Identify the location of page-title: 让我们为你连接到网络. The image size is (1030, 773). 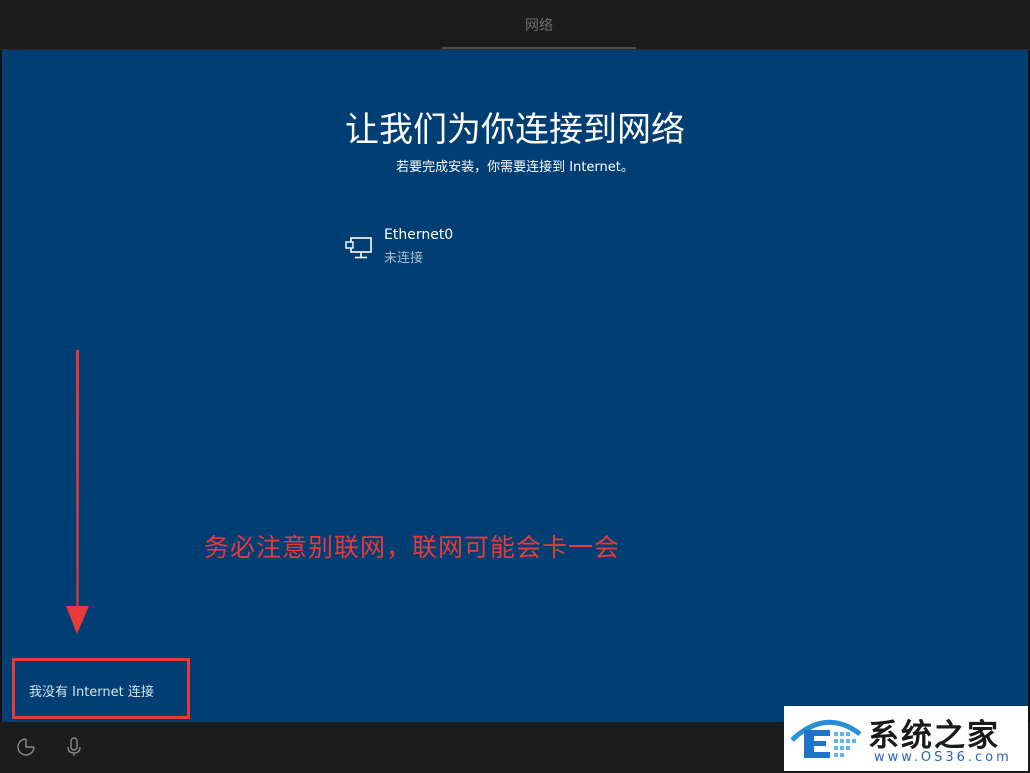
(515, 130).